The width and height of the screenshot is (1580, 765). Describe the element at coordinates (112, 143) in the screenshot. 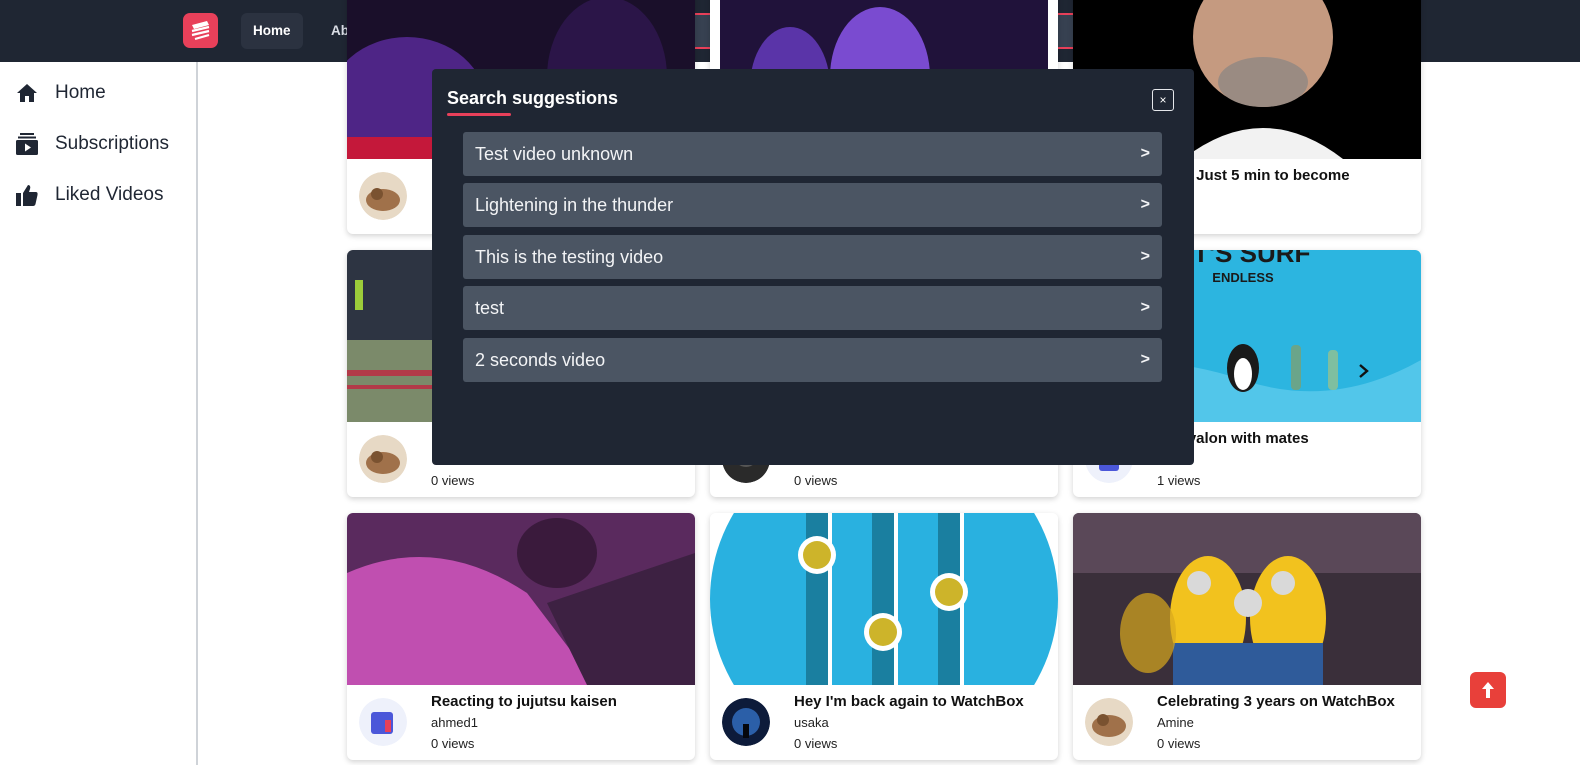

I see `sidebar-item-label: Subscriptions` at that location.